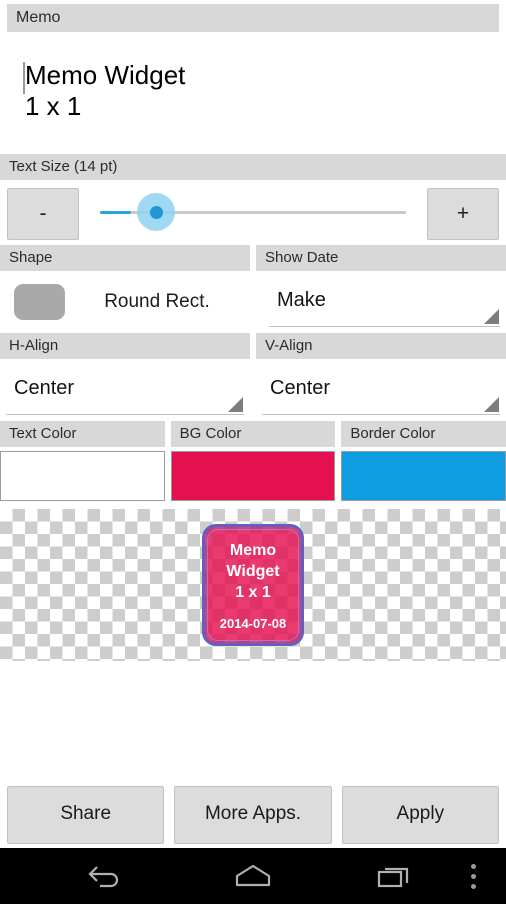 This screenshot has height=904, width=506. What do you see at coordinates (381, 346) in the screenshot?
I see `v-align-label: V-Align` at bounding box center [381, 346].